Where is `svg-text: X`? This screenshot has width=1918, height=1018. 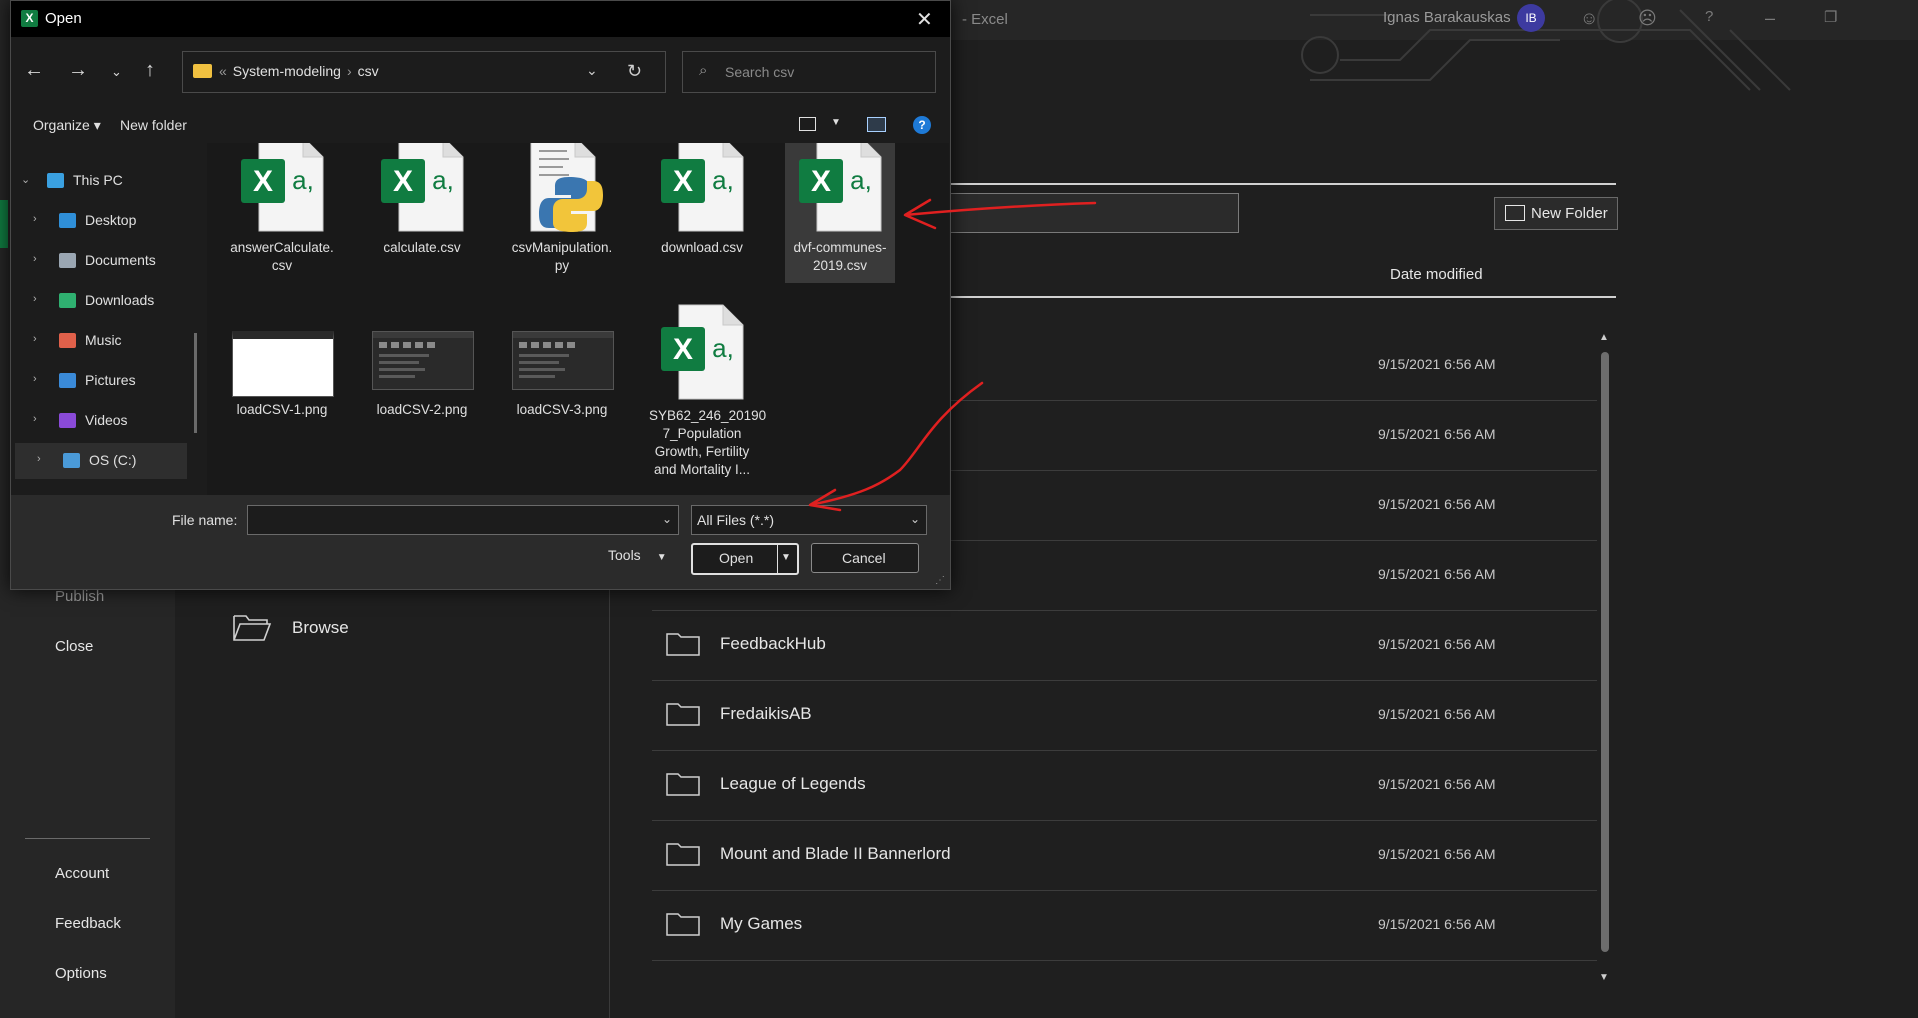 svg-text: X is located at coordinates (403, 181).